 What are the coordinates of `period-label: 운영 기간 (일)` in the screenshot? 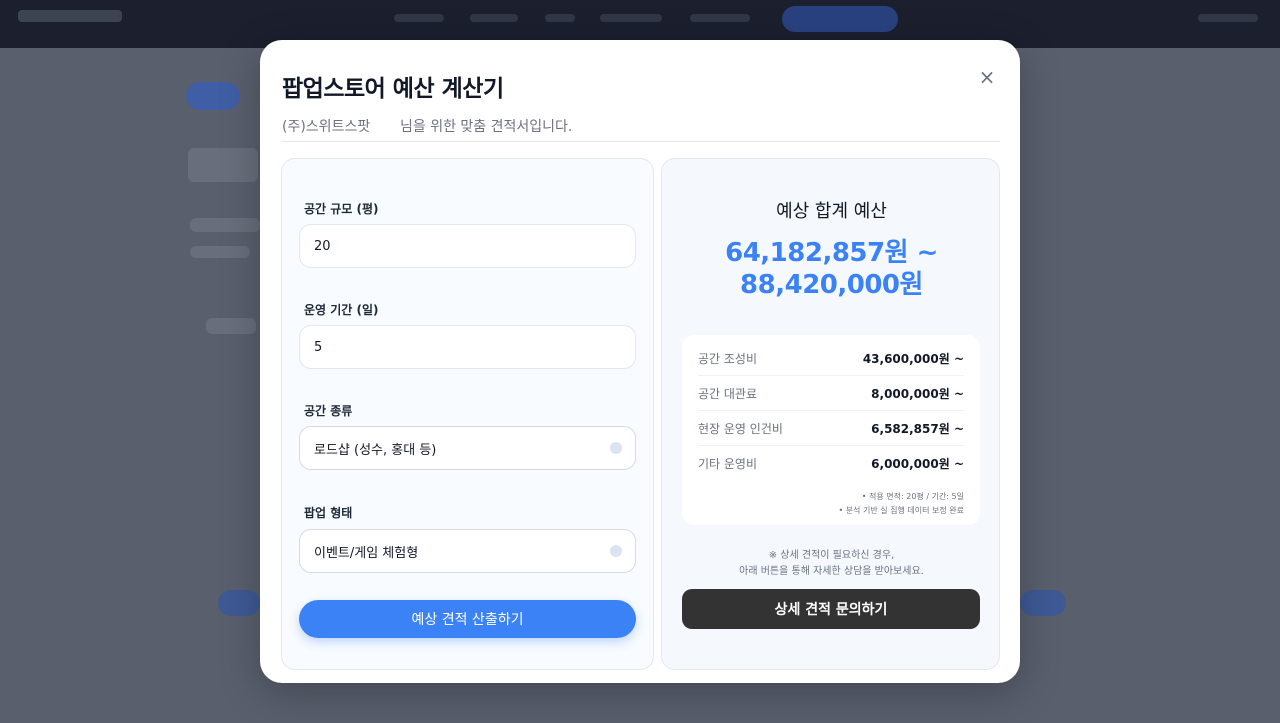 It's located at (341, 310).